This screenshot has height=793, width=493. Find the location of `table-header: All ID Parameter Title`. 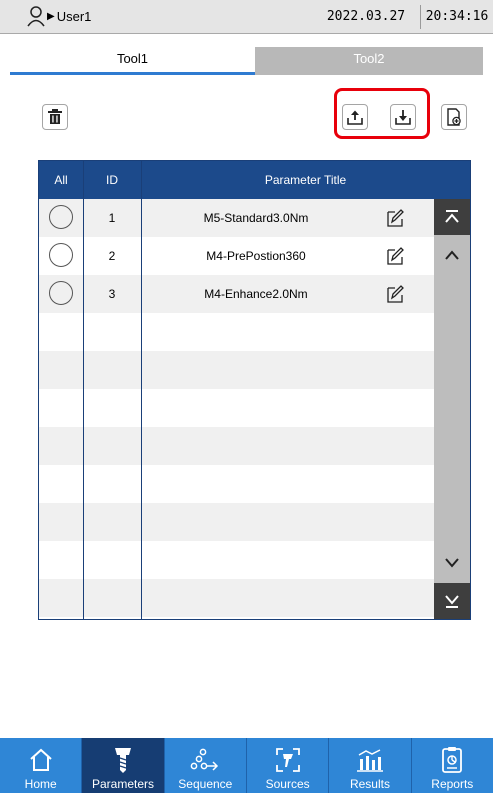

table-header: All ID Parameter Title is located at coordinates (254, 180).